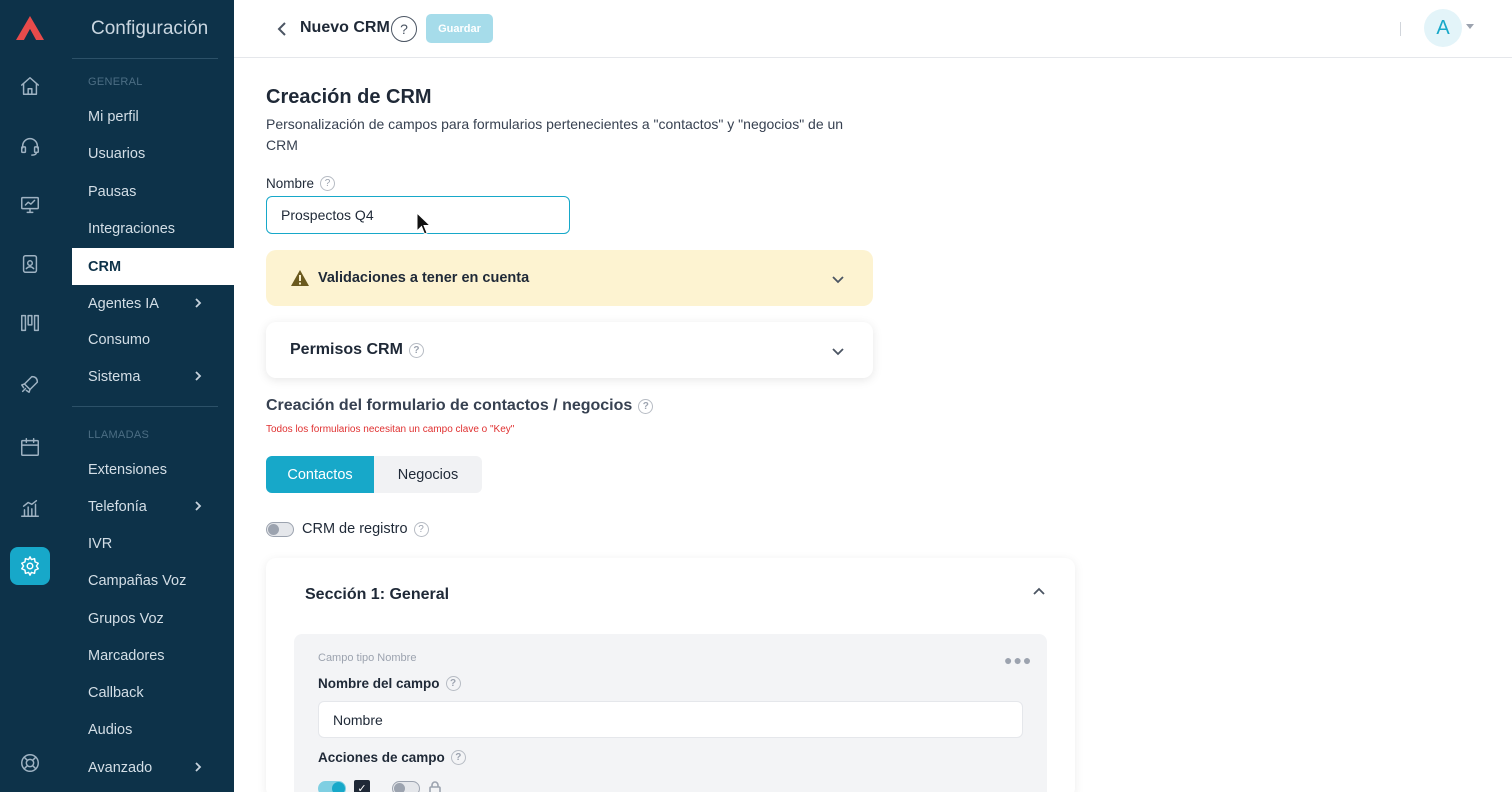  Describe the element at coordinates (30, 508) in the screenshot. I see `chart-icon` at that location.